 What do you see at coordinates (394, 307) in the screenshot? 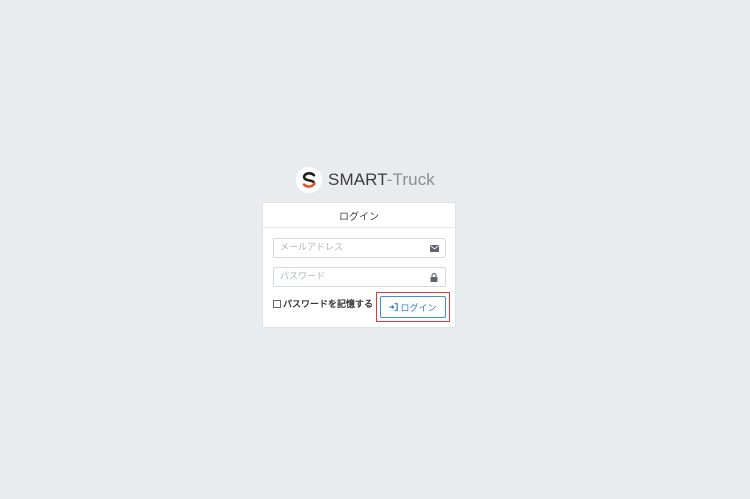
I see `sign-in-icon` at bounding box center [394, 307].